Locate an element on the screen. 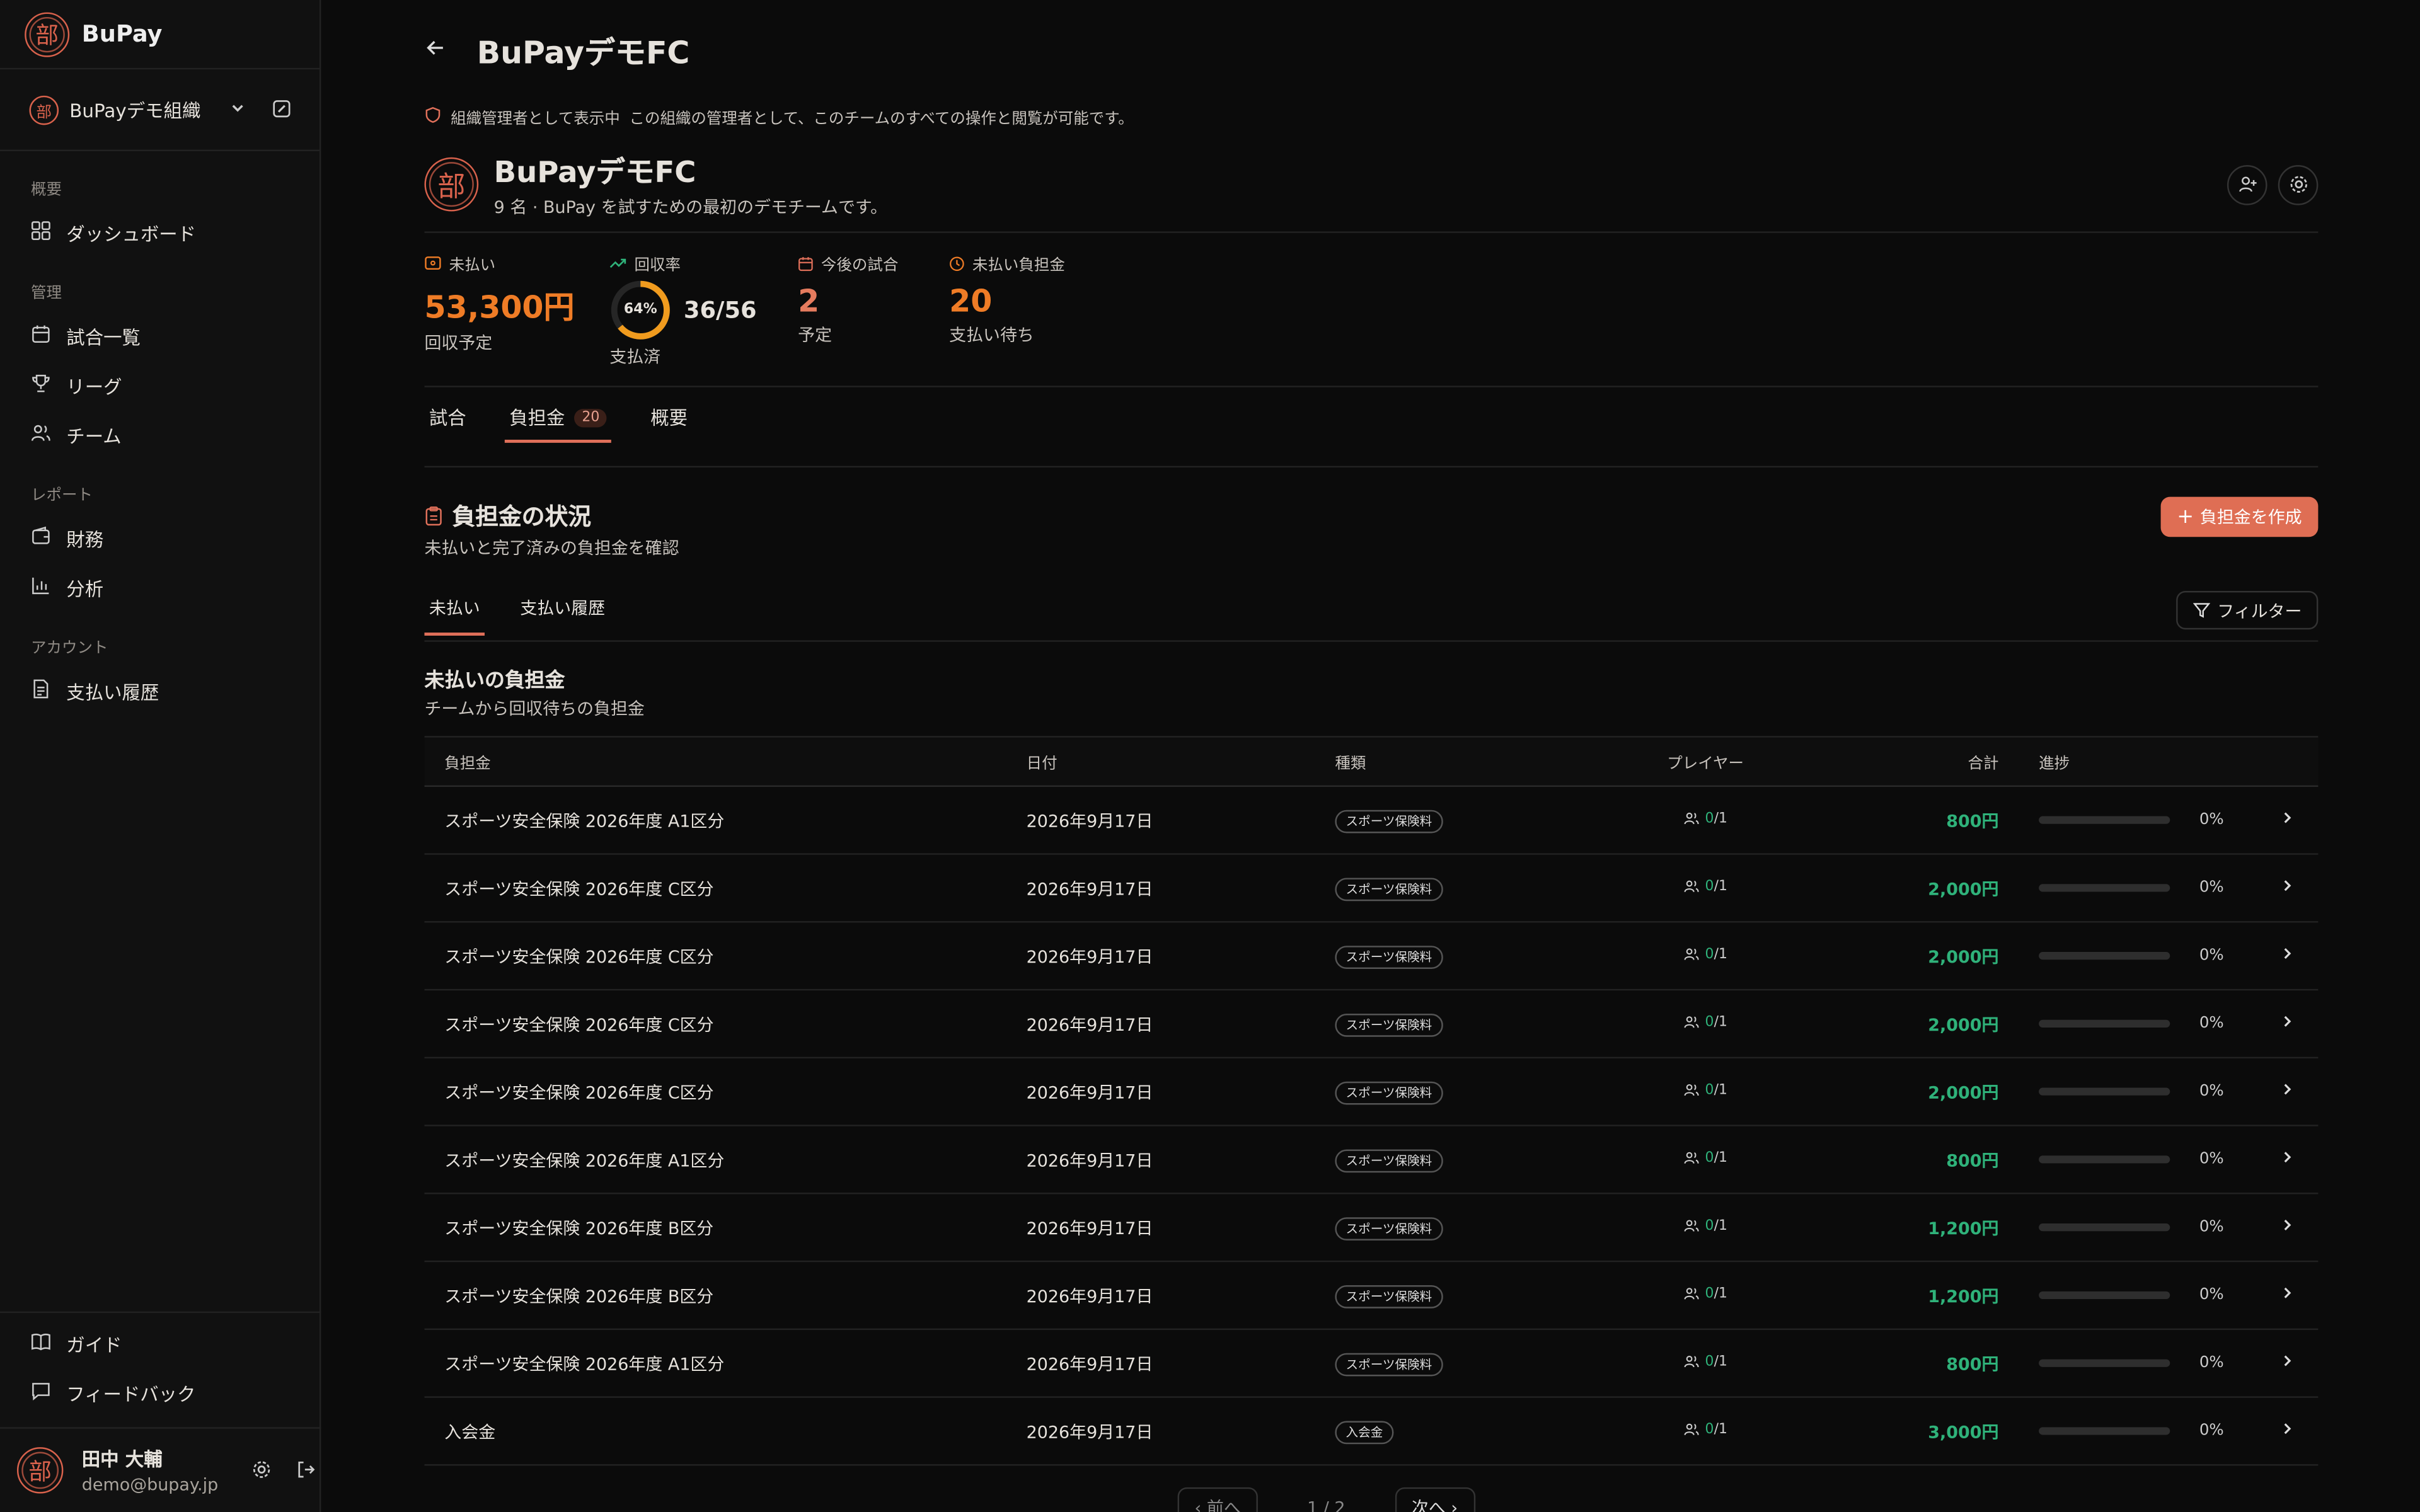 This screenshot has width=2420, height=1512. prev-page-button: ‹ 前へ is located at coordinates (1218, 1499).